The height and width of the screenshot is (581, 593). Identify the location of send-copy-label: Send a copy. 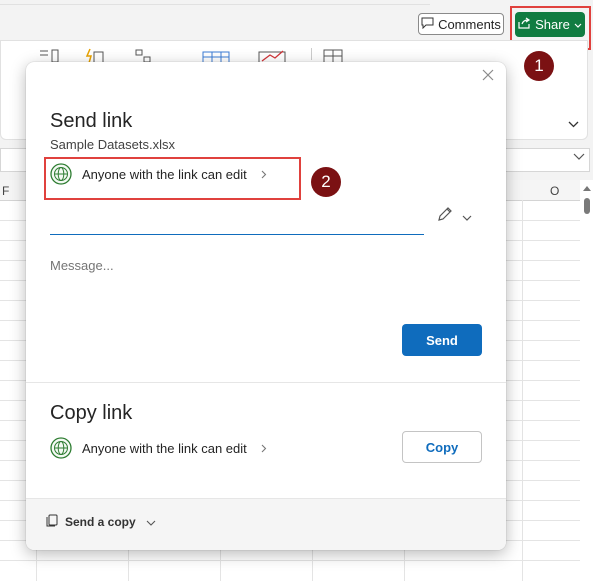
(100, 522).